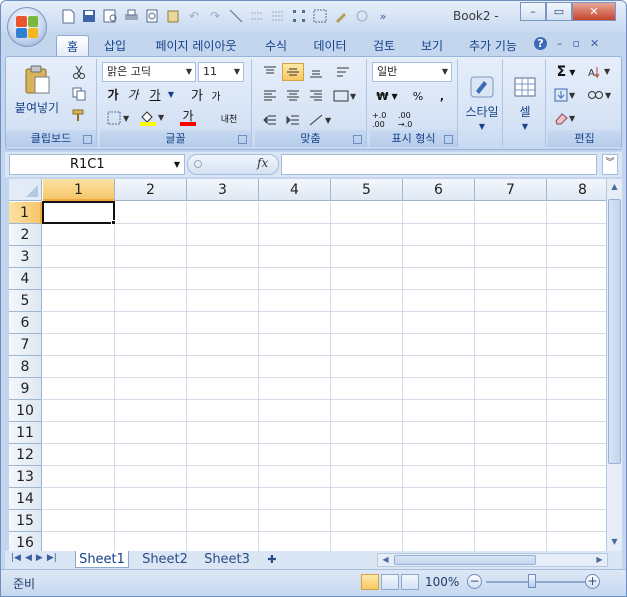  I want to click on autosum-button: Σ ▼, so click(566, 72).